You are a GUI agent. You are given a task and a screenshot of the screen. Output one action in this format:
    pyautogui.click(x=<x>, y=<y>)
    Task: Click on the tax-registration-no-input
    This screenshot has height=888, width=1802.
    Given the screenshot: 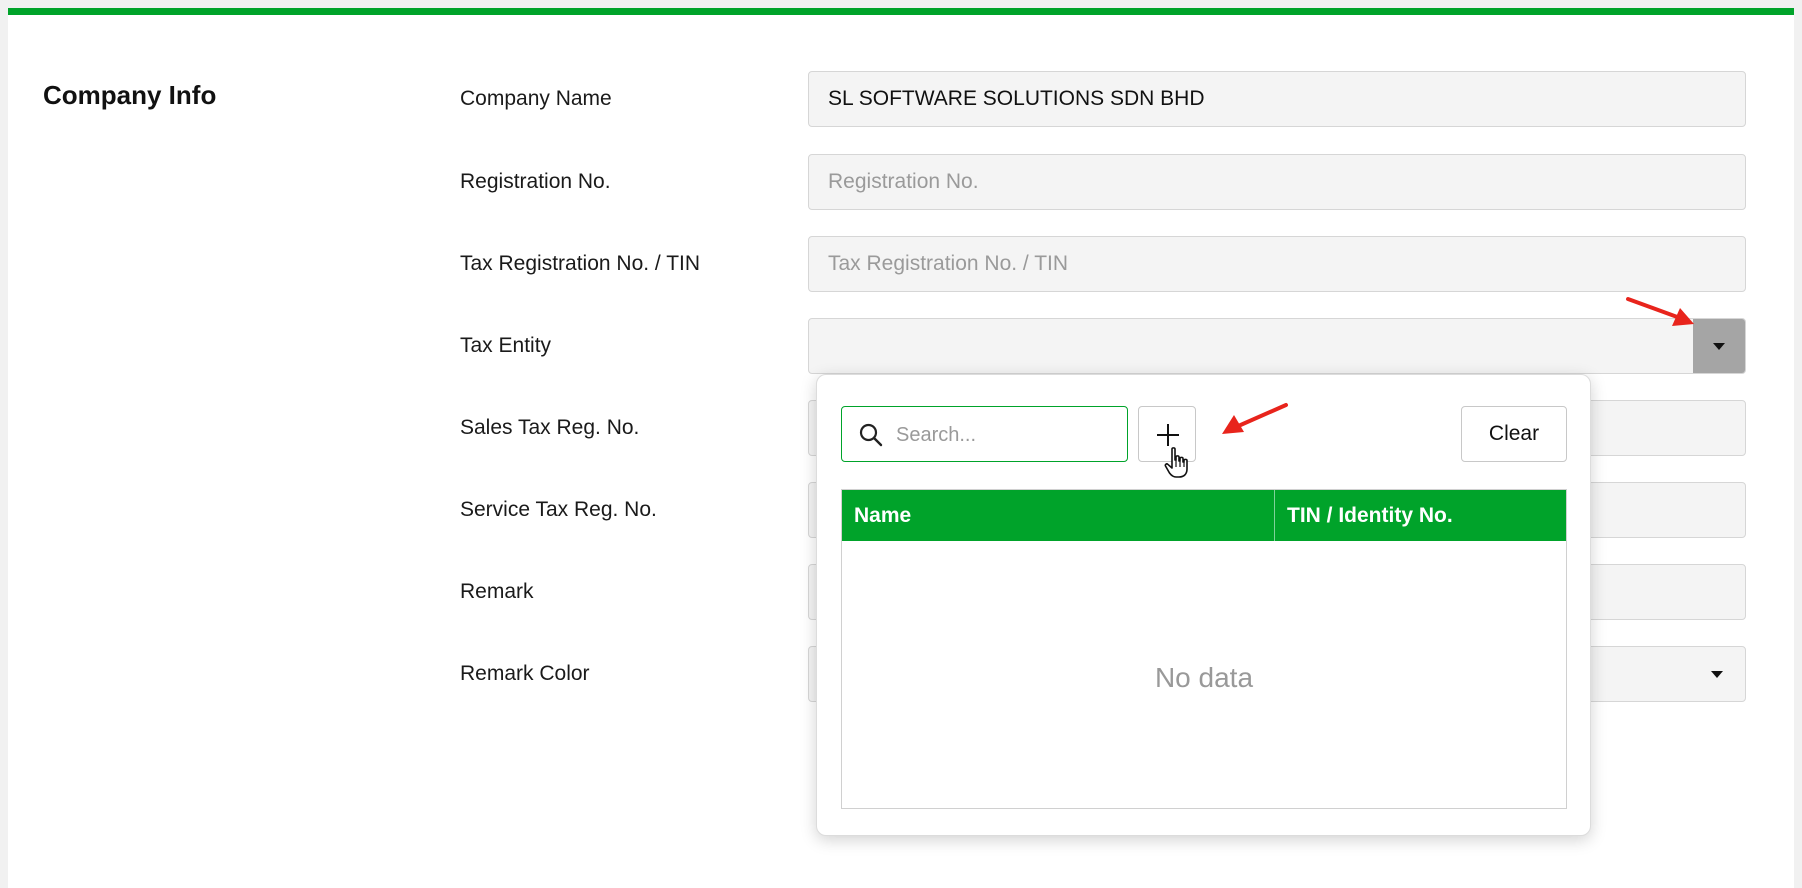 What is the action you would take?
    pyautogui.click(x=1277, y=264)
    